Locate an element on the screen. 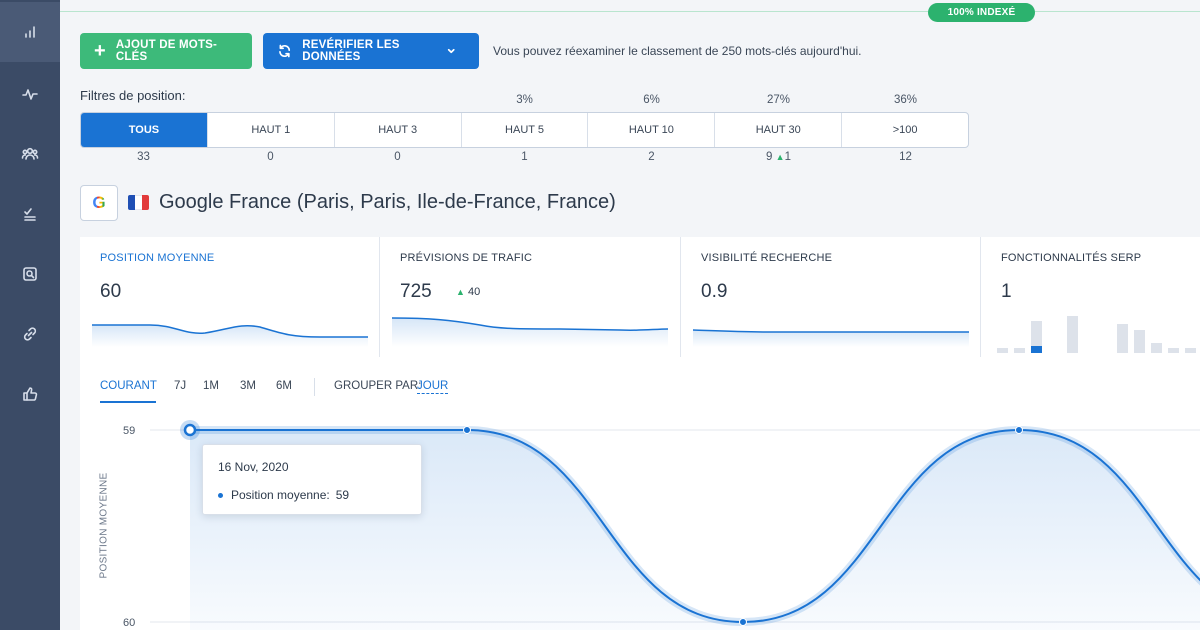 Image resolution: width=1200 pixels, height=630 pixels. nav-activity is located at coordinates (30, 94).